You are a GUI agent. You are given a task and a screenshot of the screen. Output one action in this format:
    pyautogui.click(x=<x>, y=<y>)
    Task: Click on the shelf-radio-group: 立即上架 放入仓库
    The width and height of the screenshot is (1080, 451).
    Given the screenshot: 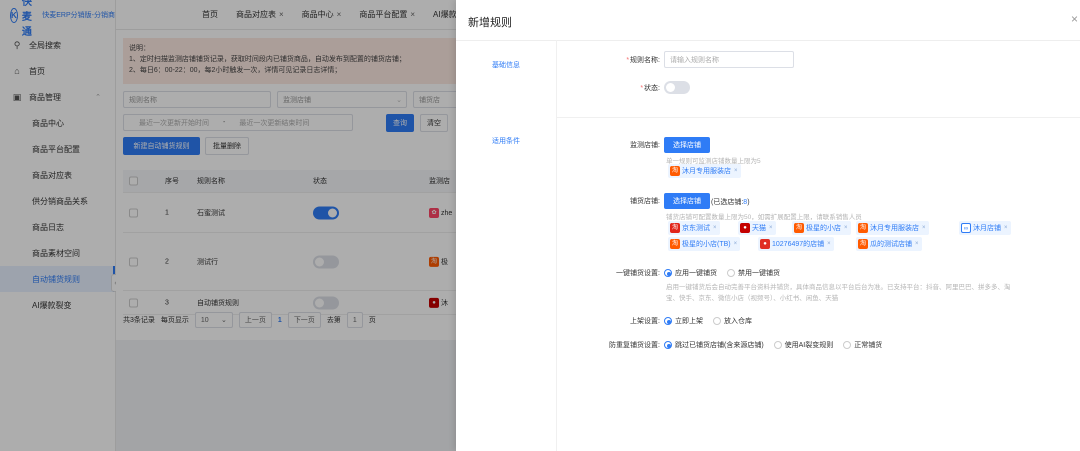 What is the action you would take?
    pyautogui.click(x=712, y=321)
    